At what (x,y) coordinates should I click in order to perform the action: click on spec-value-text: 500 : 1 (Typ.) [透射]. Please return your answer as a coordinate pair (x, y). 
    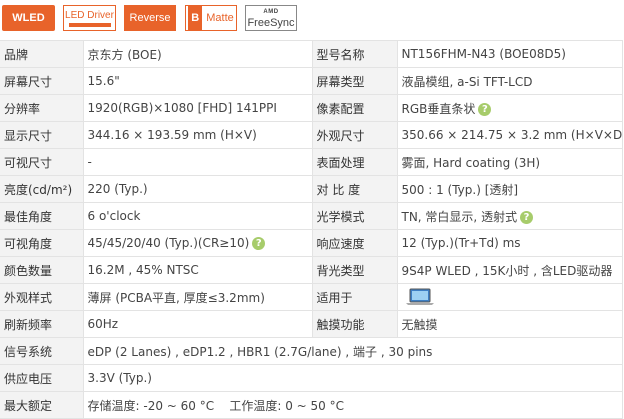
    Looking at the image, I should click on (460, 189).